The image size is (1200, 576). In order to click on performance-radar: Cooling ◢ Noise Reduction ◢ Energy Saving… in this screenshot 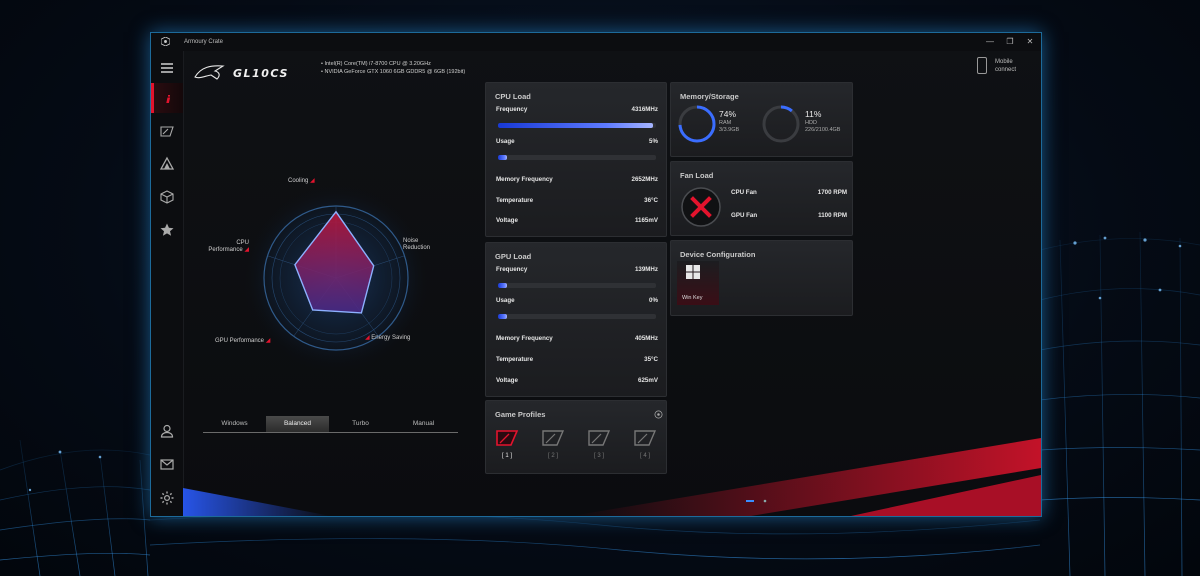, I will do `click(336, 278)`.